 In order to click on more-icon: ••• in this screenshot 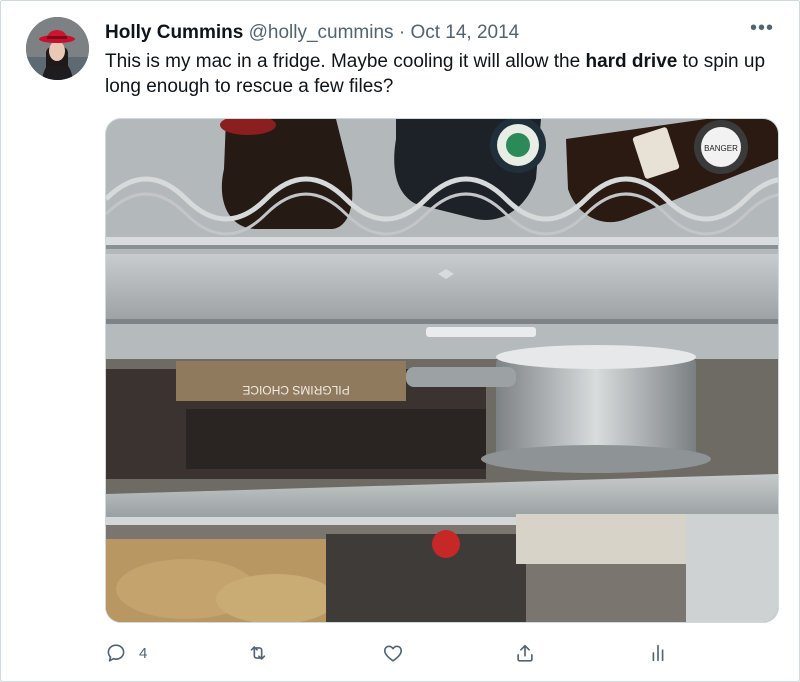, I will do `click(761, 28)`.